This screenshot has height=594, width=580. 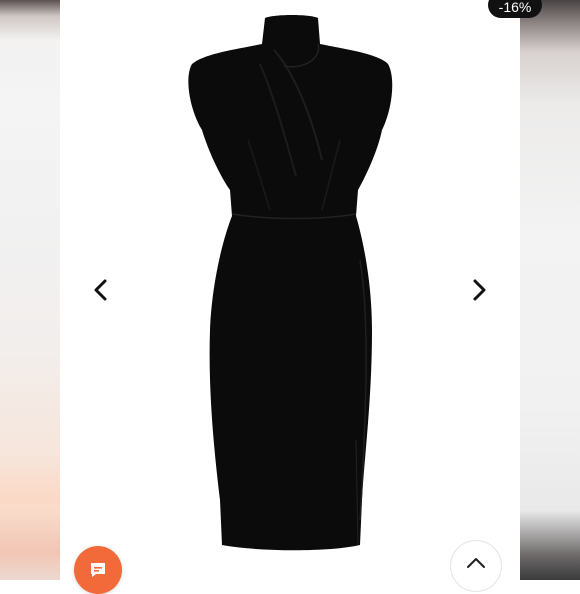 I want to click on chevron-right-icon, so click(x=479, y=290).